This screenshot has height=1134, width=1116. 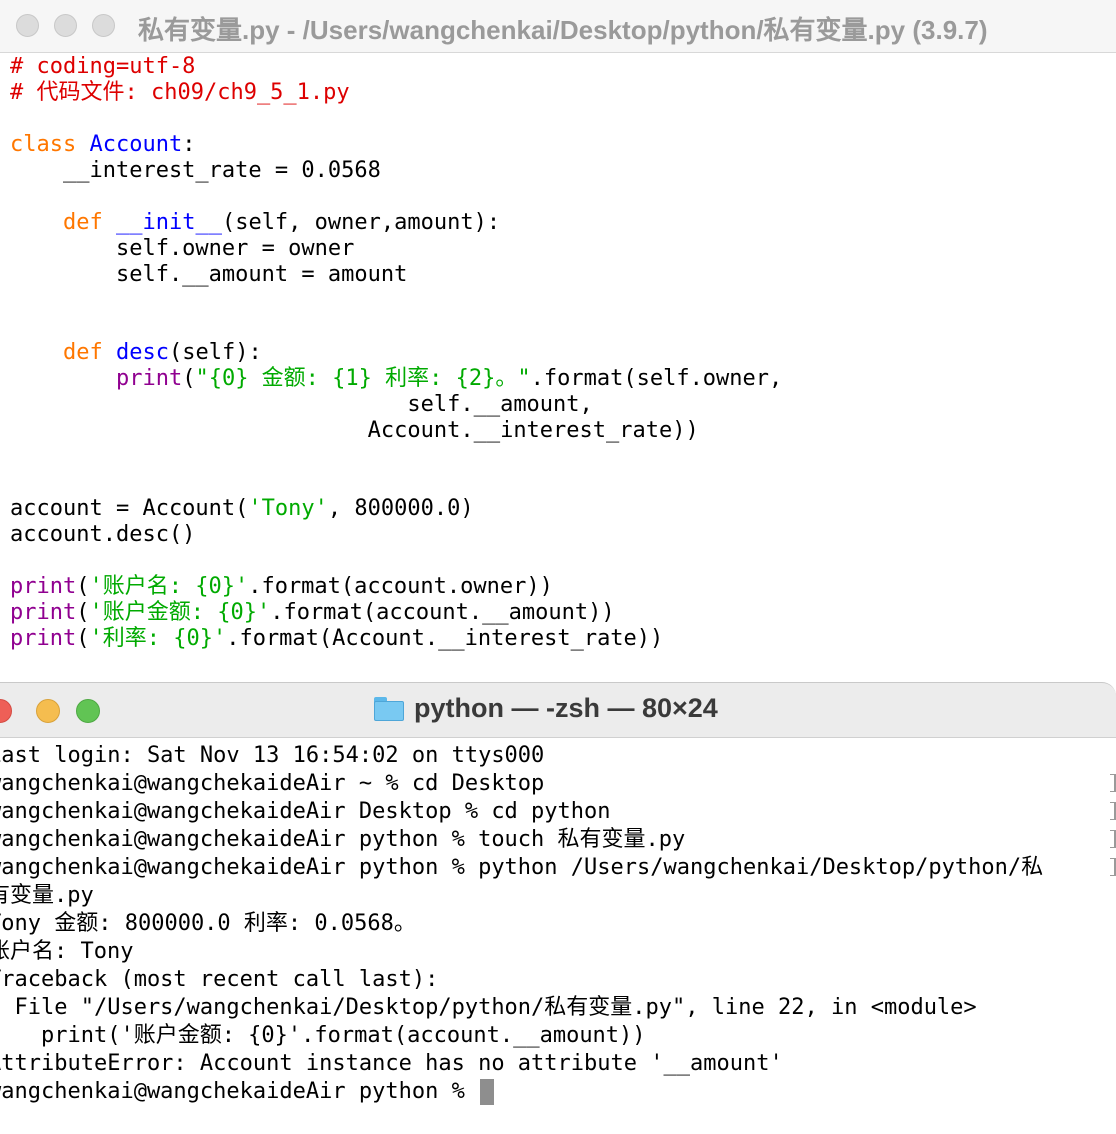 I want to click on terminal-title-text: python — -zsh — 80×24, so click(x=566, y=708).